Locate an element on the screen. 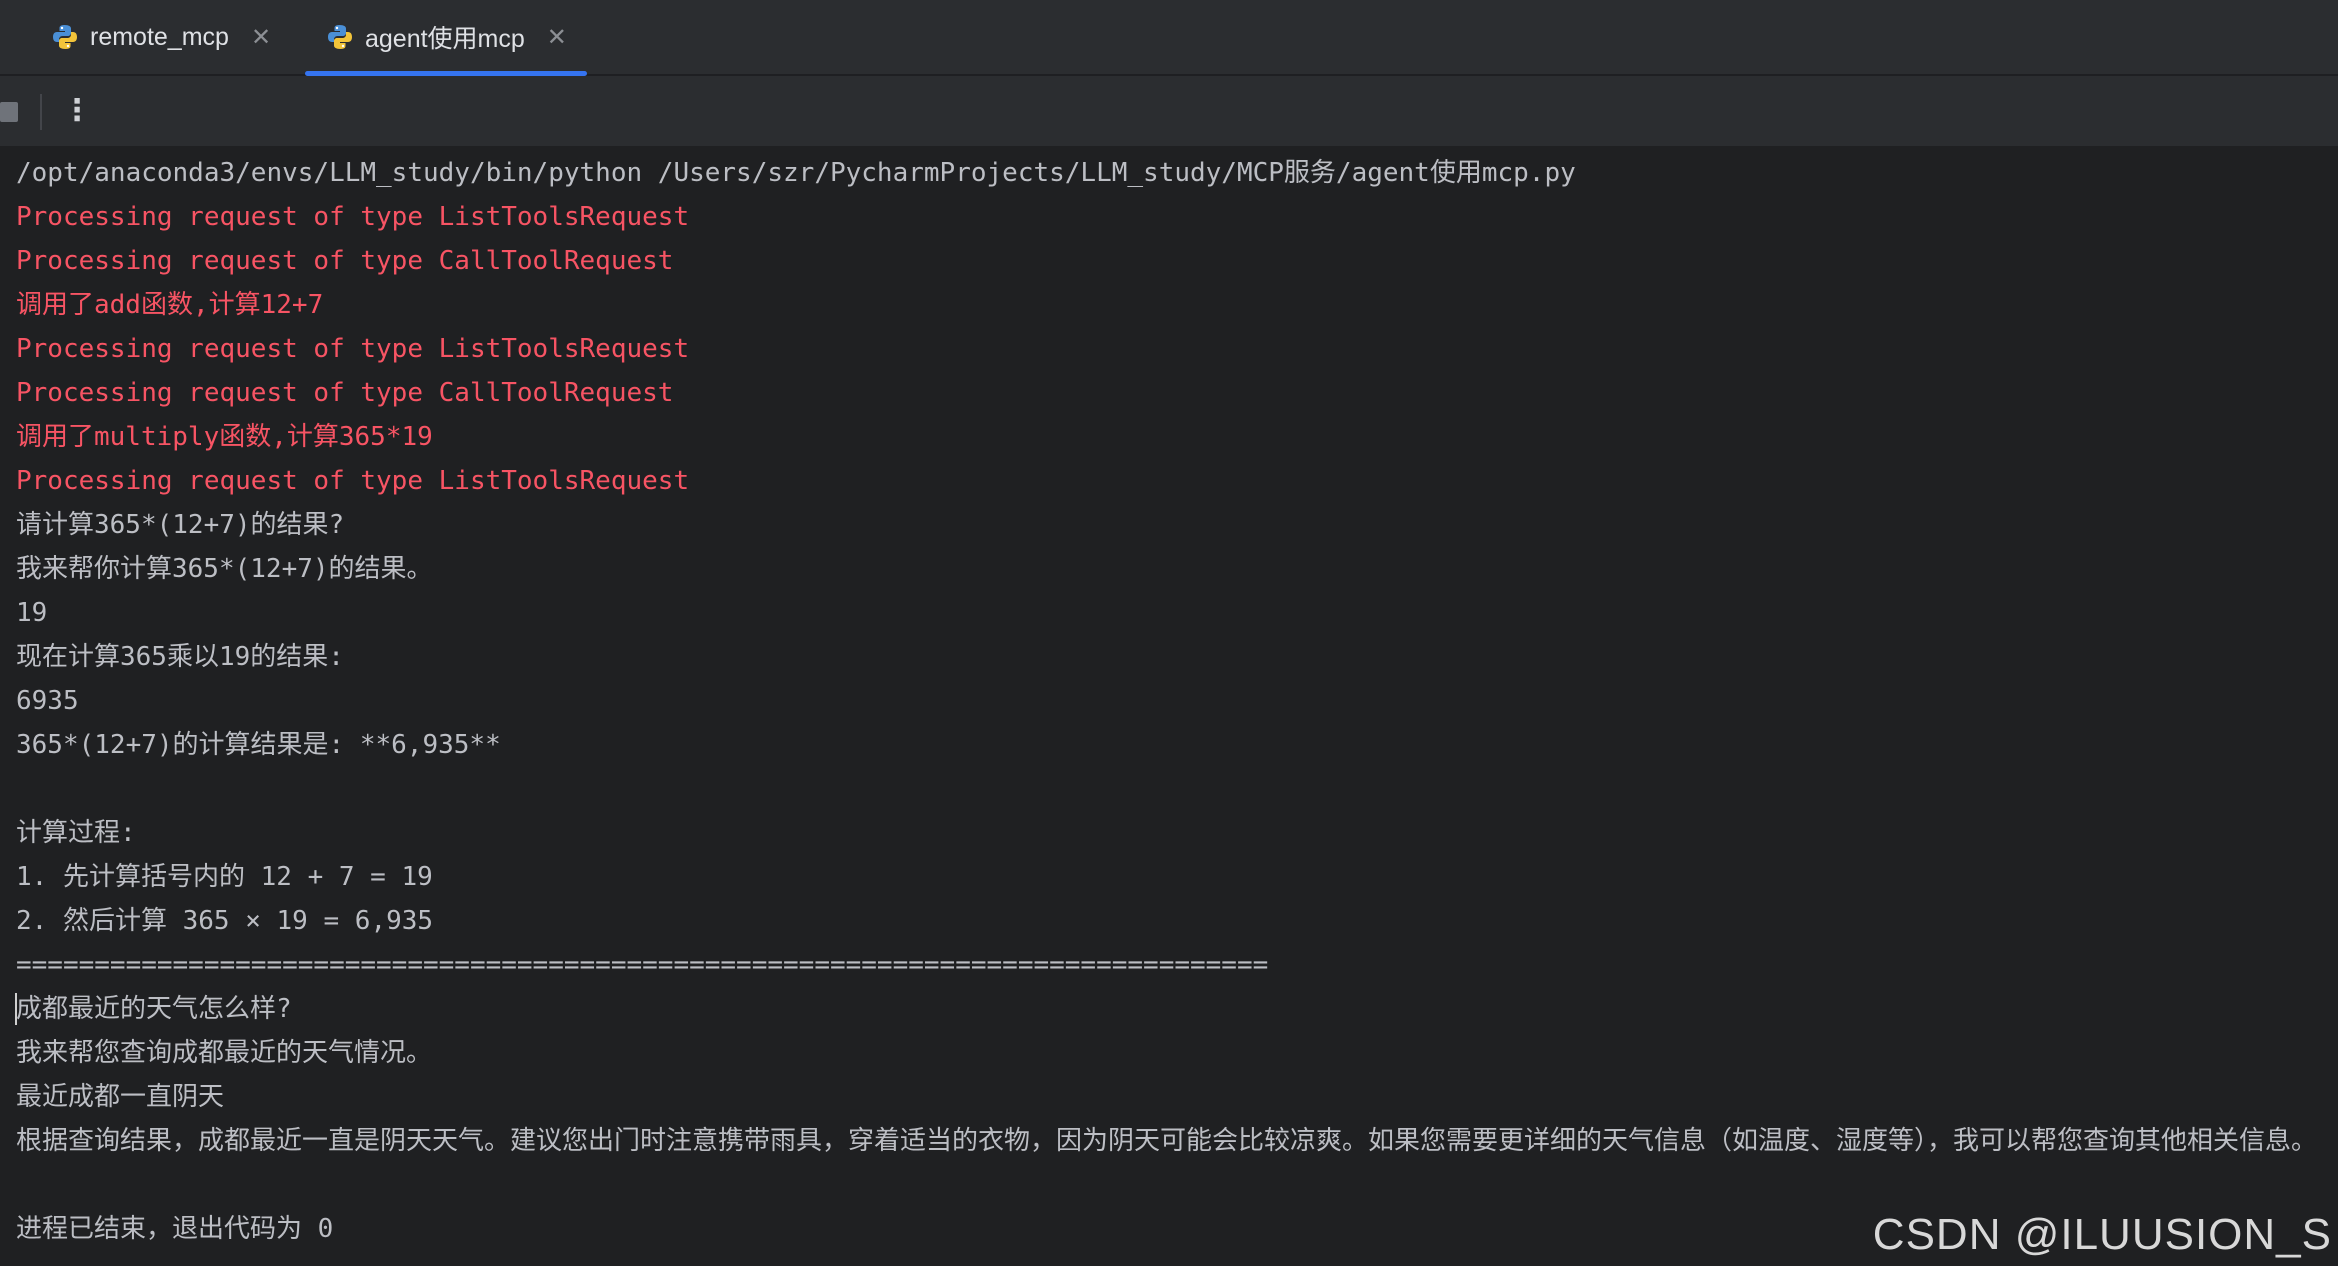 This screenshot has height=1266, width=2338. console-line: 请计算365*(12+7)的结果? is located at coordinates (180, 525).